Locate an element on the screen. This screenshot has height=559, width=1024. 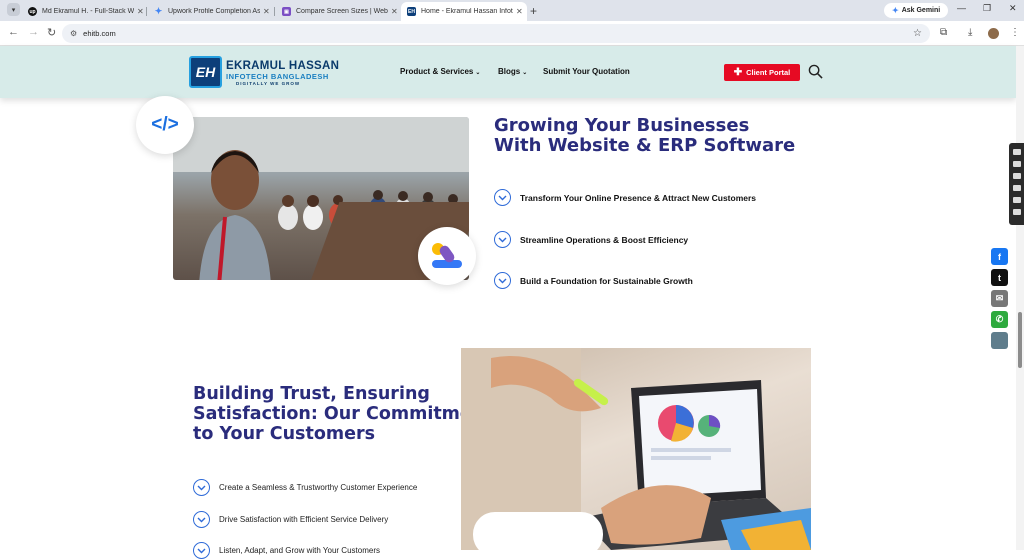
new-tab-icon: + is located at coordinates (533, 11).